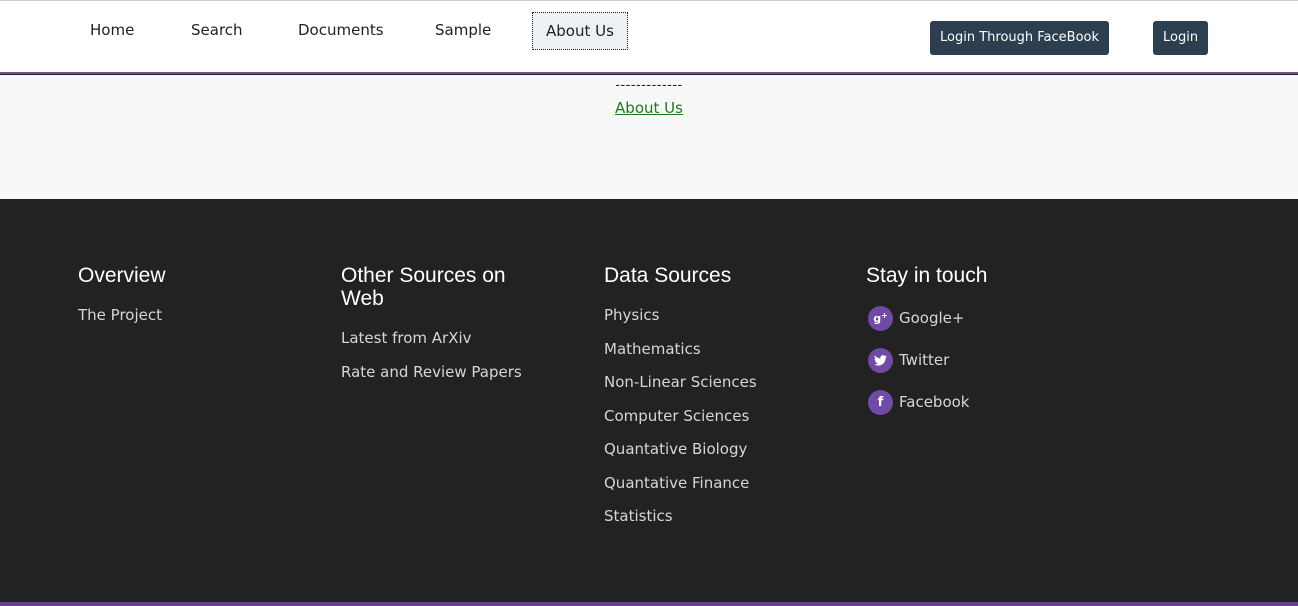 This screenshot has height=606, width=1298. What do you see at coordinates (966, 318) in the screenshot?
I see `social-link-google-plus: g + Google+` at bounding box center [966, 318].